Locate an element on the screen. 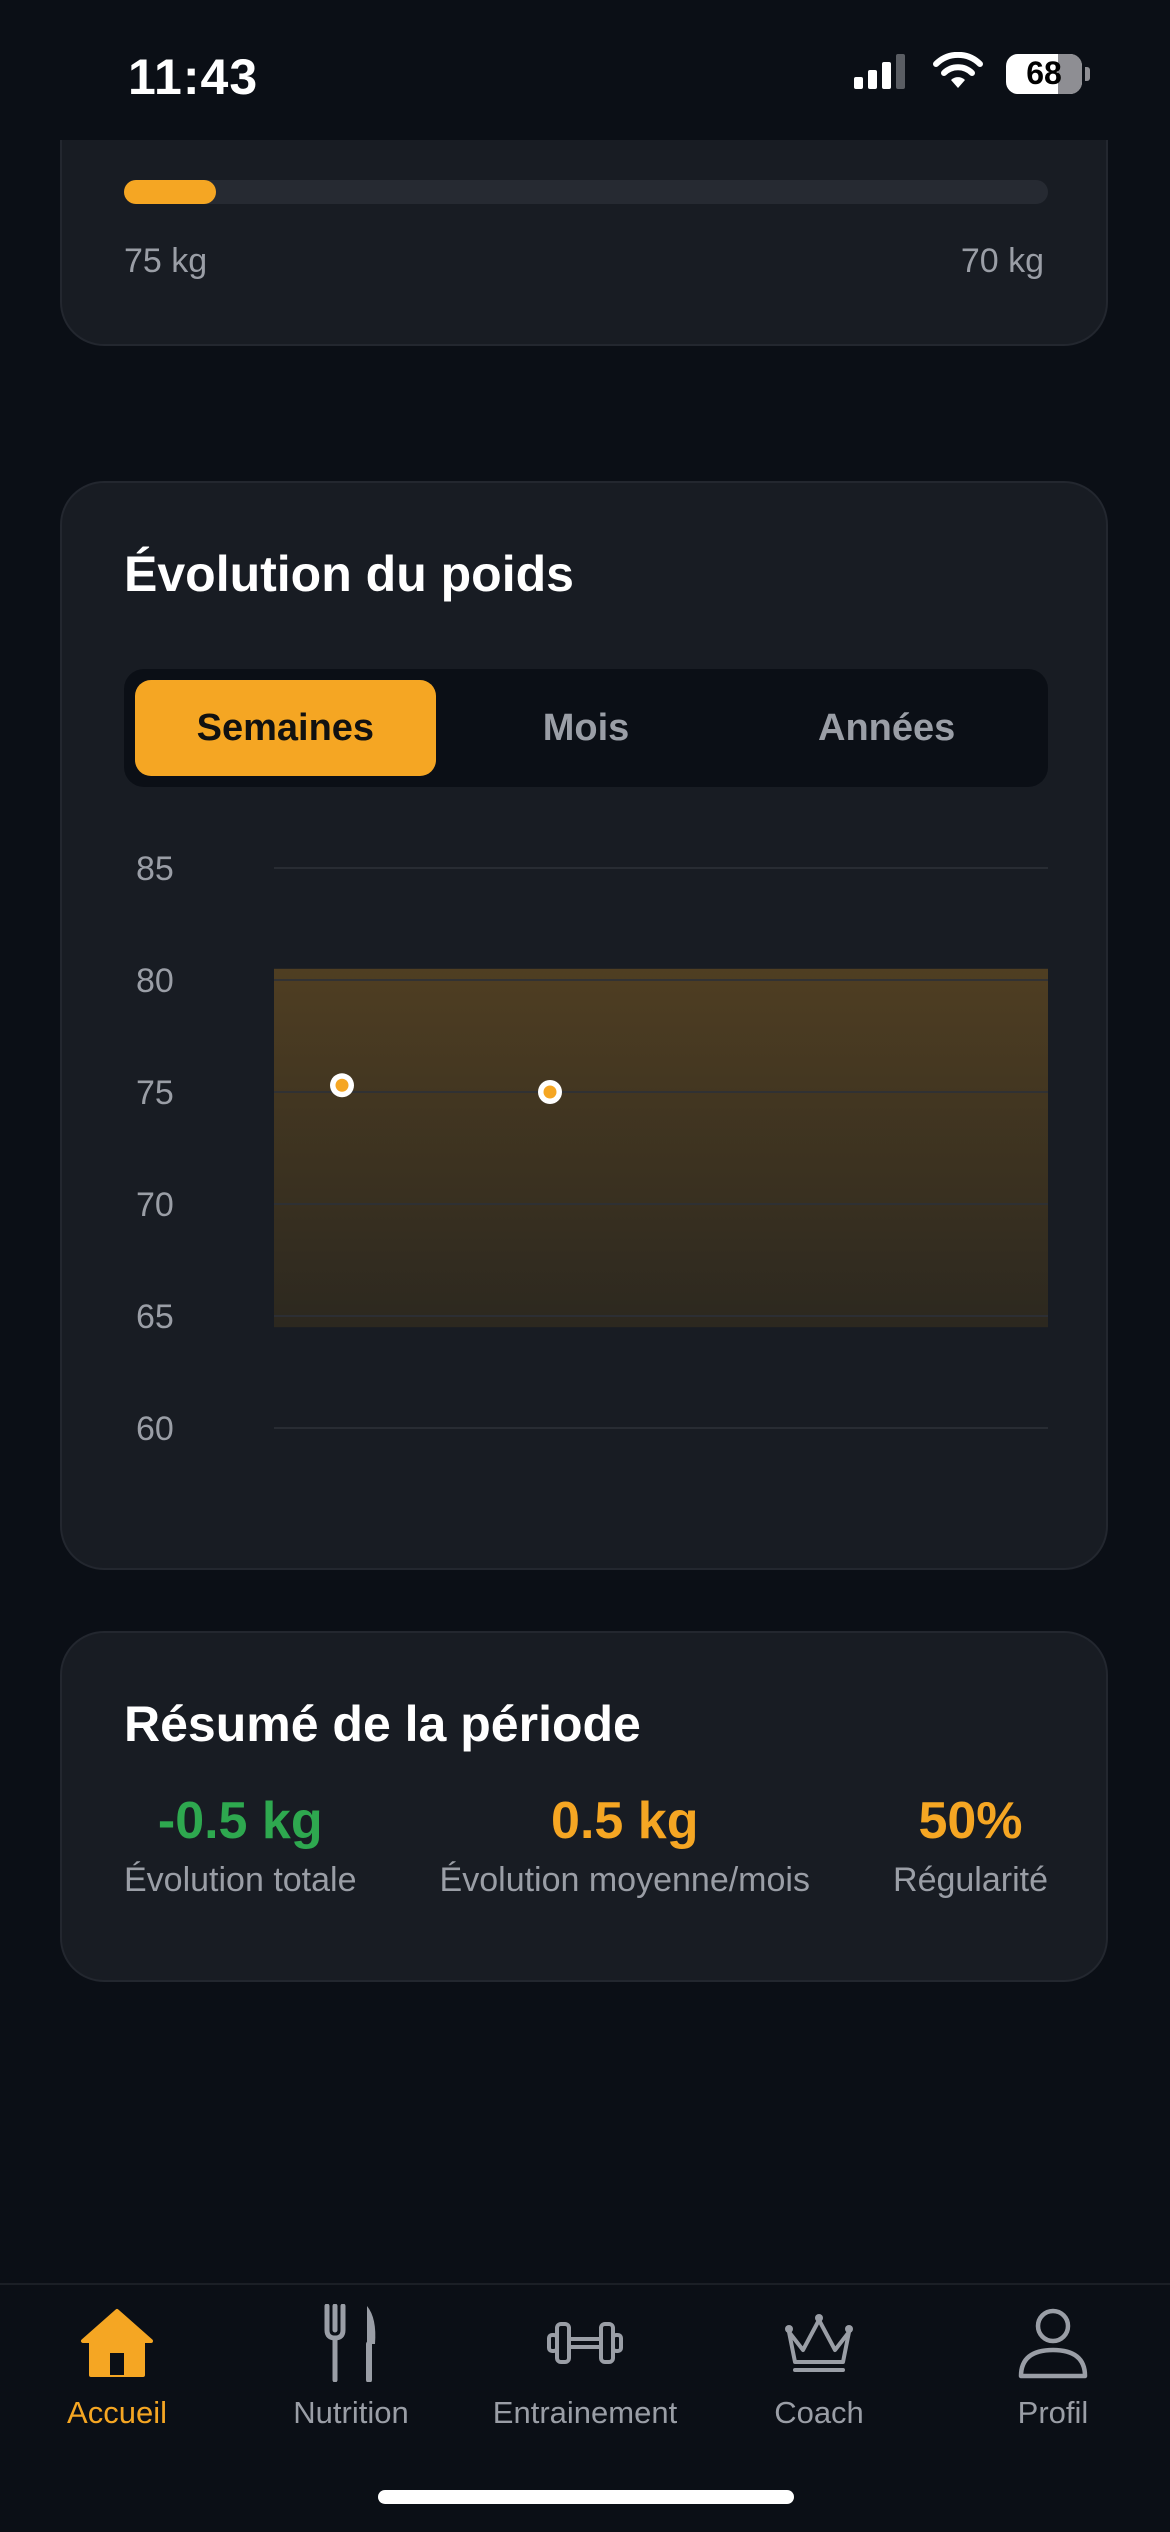  status-icons: 68 is located at coordinates (972, 73).